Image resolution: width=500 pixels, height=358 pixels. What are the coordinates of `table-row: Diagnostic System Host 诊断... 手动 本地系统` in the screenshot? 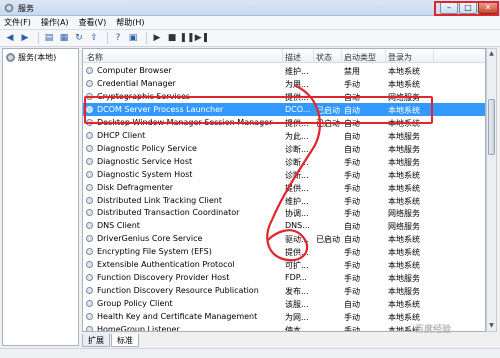 It's located at (284, 174).